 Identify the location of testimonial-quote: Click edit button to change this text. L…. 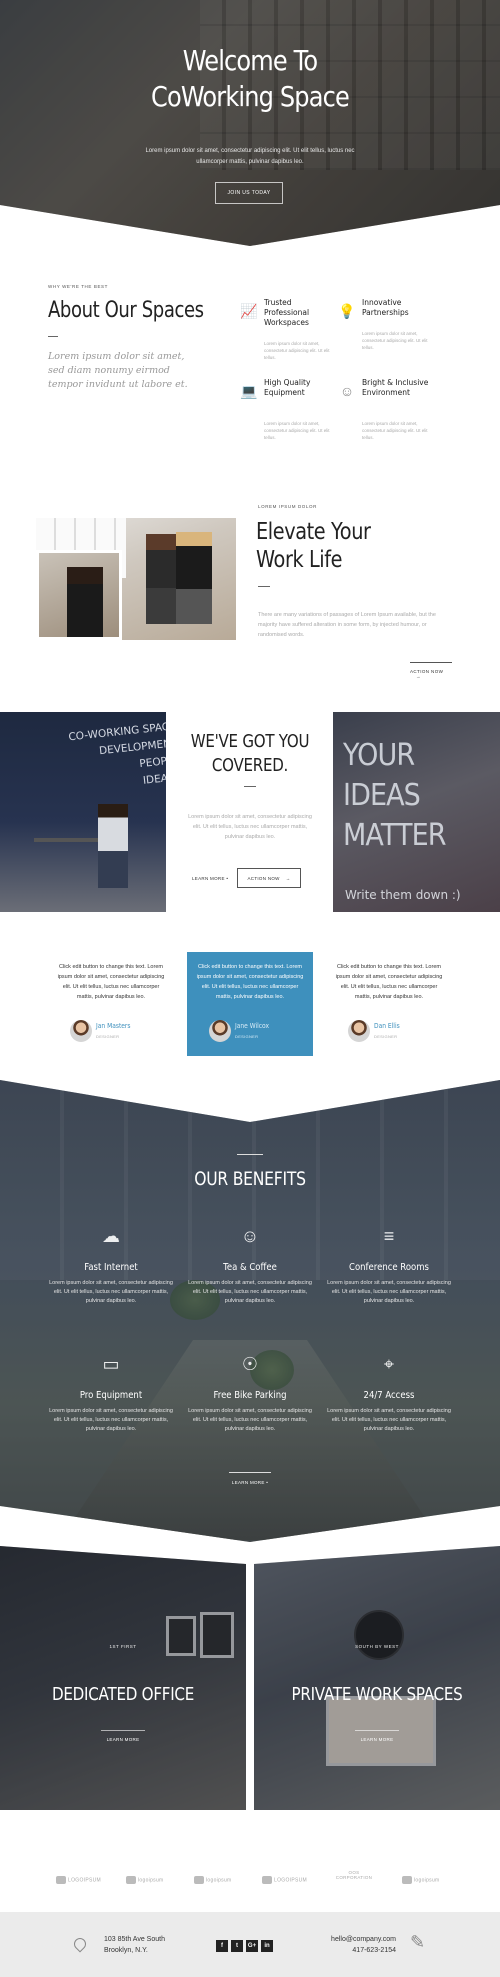
(111, 982).